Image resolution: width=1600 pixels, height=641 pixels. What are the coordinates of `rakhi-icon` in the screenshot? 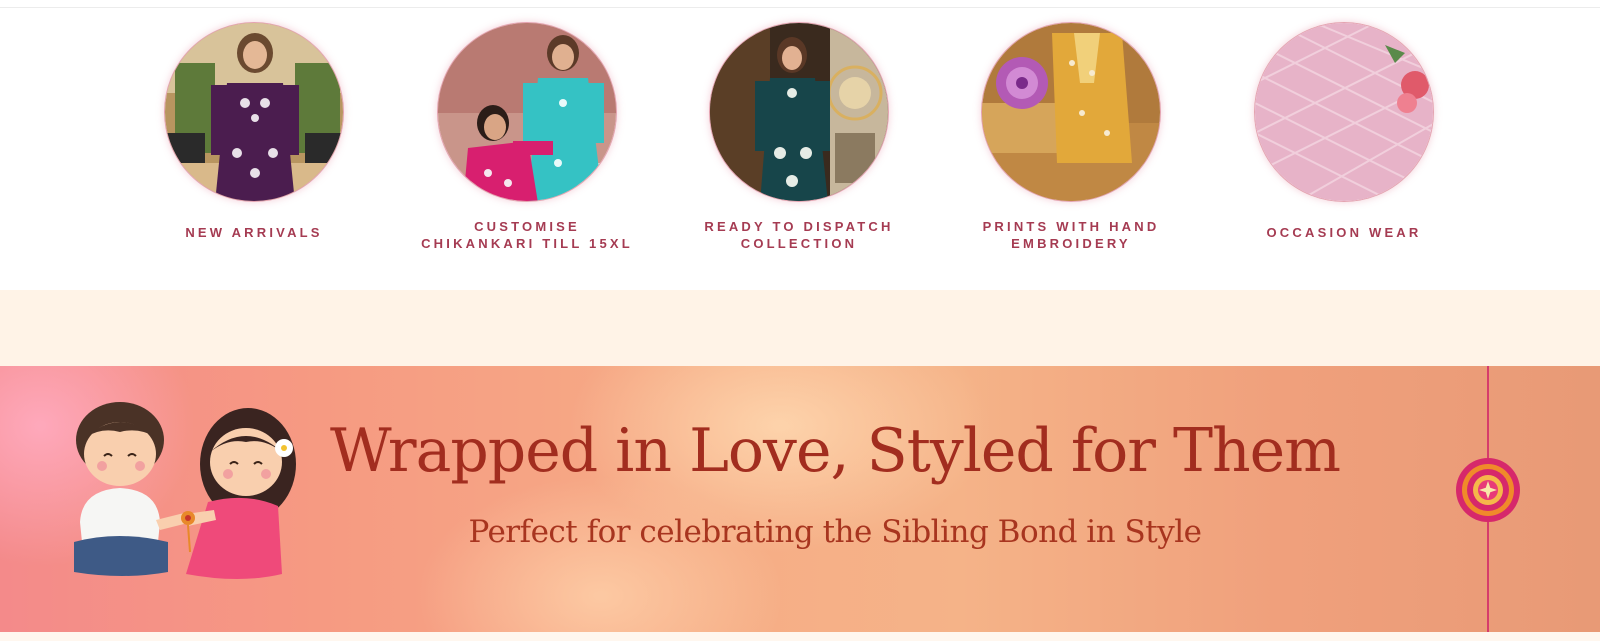 It's located at (1488, 490).